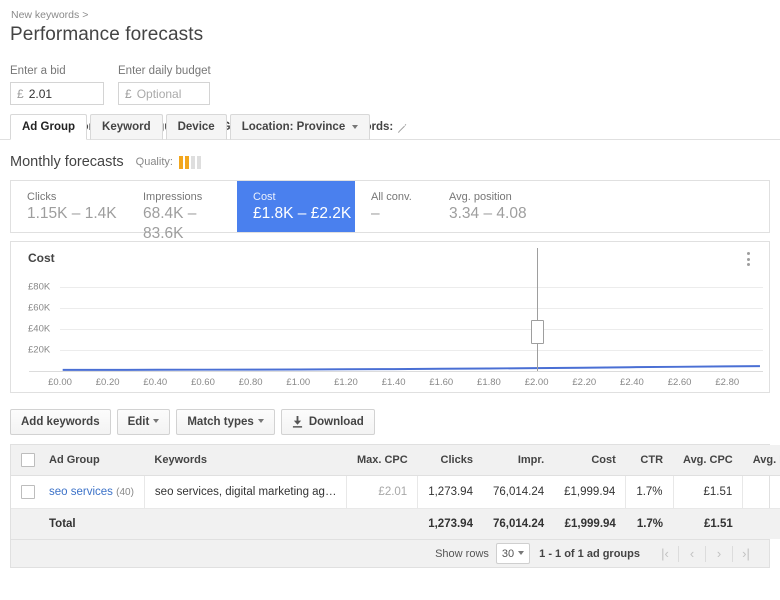 The width and height of the screenshot is (780, 600). I want to click on total-clicks: 1,273.94, so click(450, 523).